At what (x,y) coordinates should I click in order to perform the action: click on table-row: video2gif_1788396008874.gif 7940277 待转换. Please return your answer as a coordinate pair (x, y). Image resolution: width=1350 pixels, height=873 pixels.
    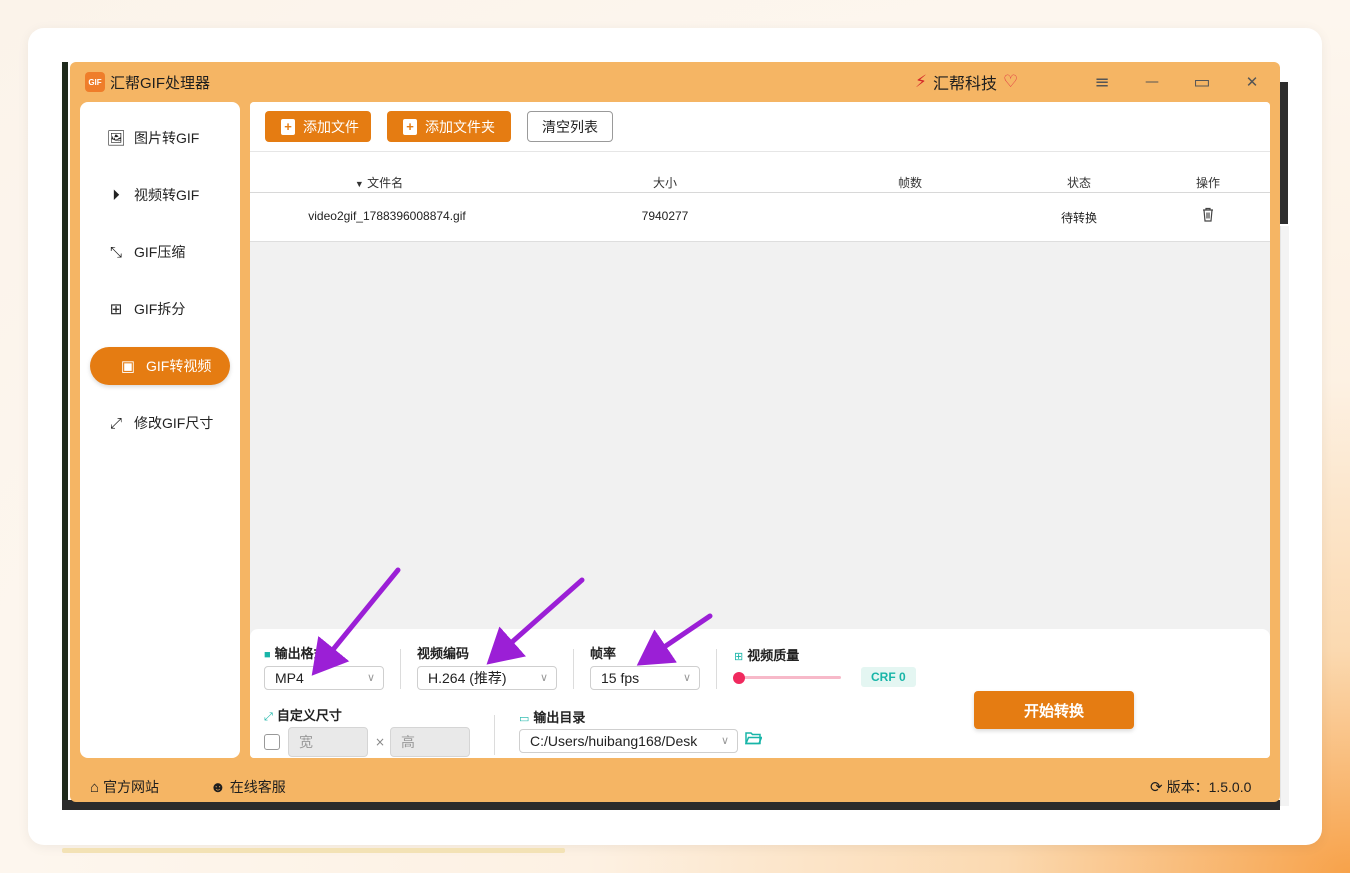
    Looking at the image, I should click on (760, 217).